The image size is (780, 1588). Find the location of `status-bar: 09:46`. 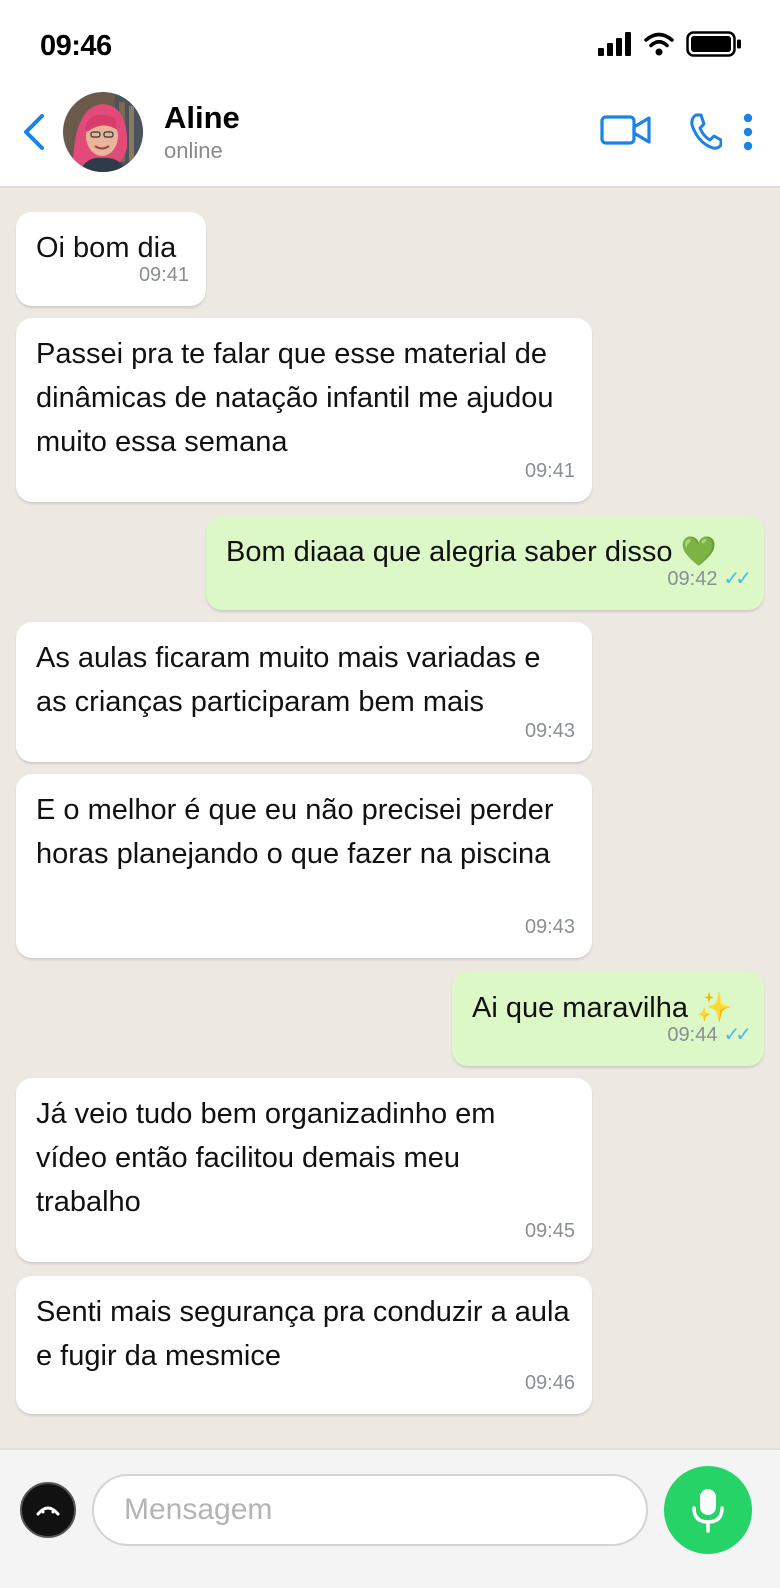

status-bar: 09:46 is located at coordinates (390, 44).